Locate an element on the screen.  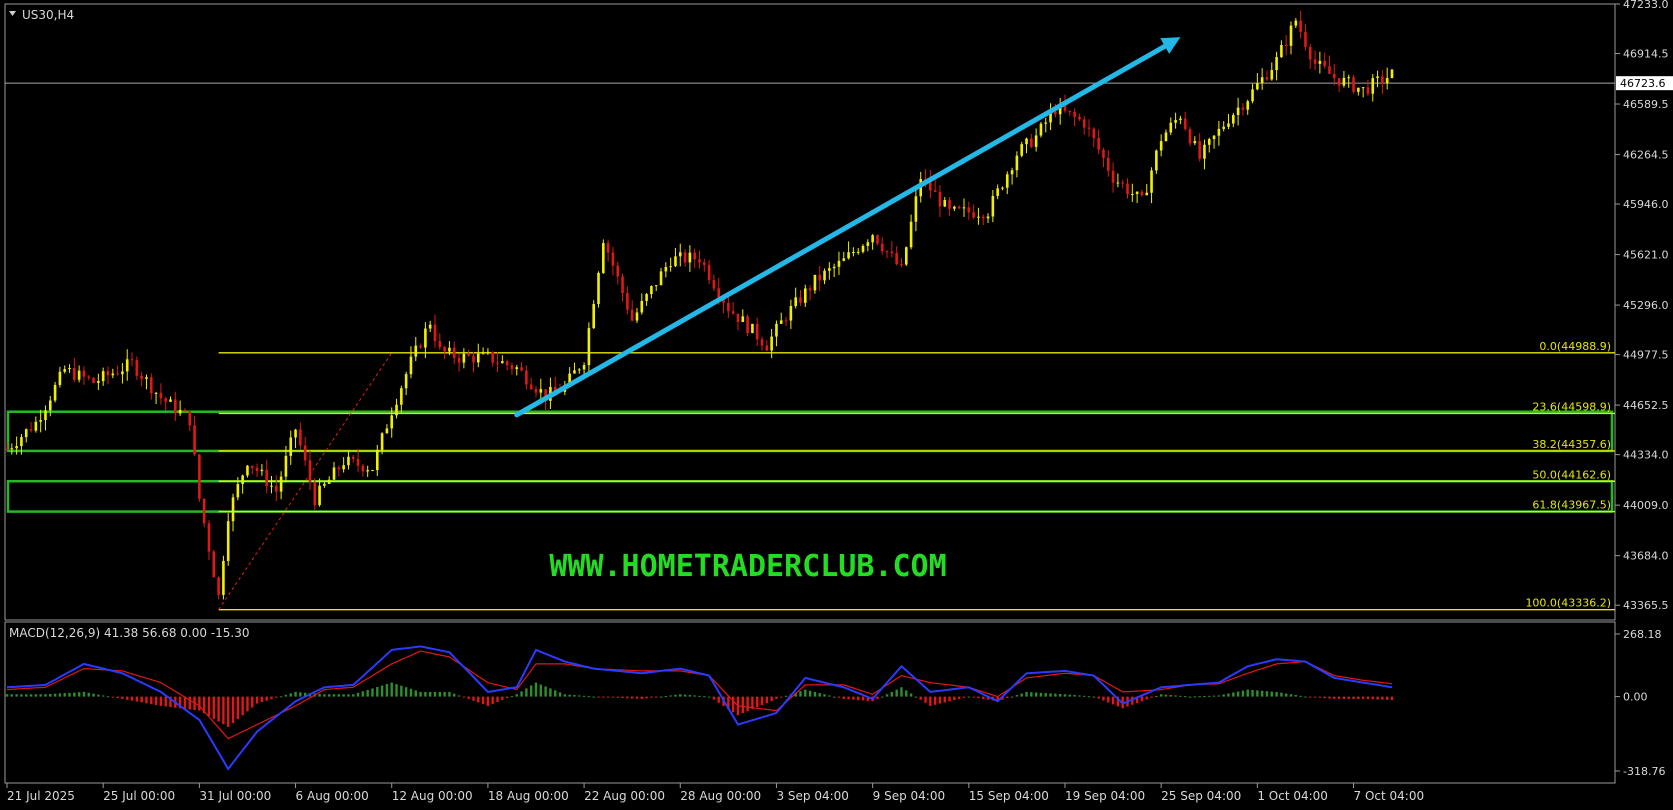
time-tick-label: 9 Sep 04:00 is located at coordinates (909, 796).